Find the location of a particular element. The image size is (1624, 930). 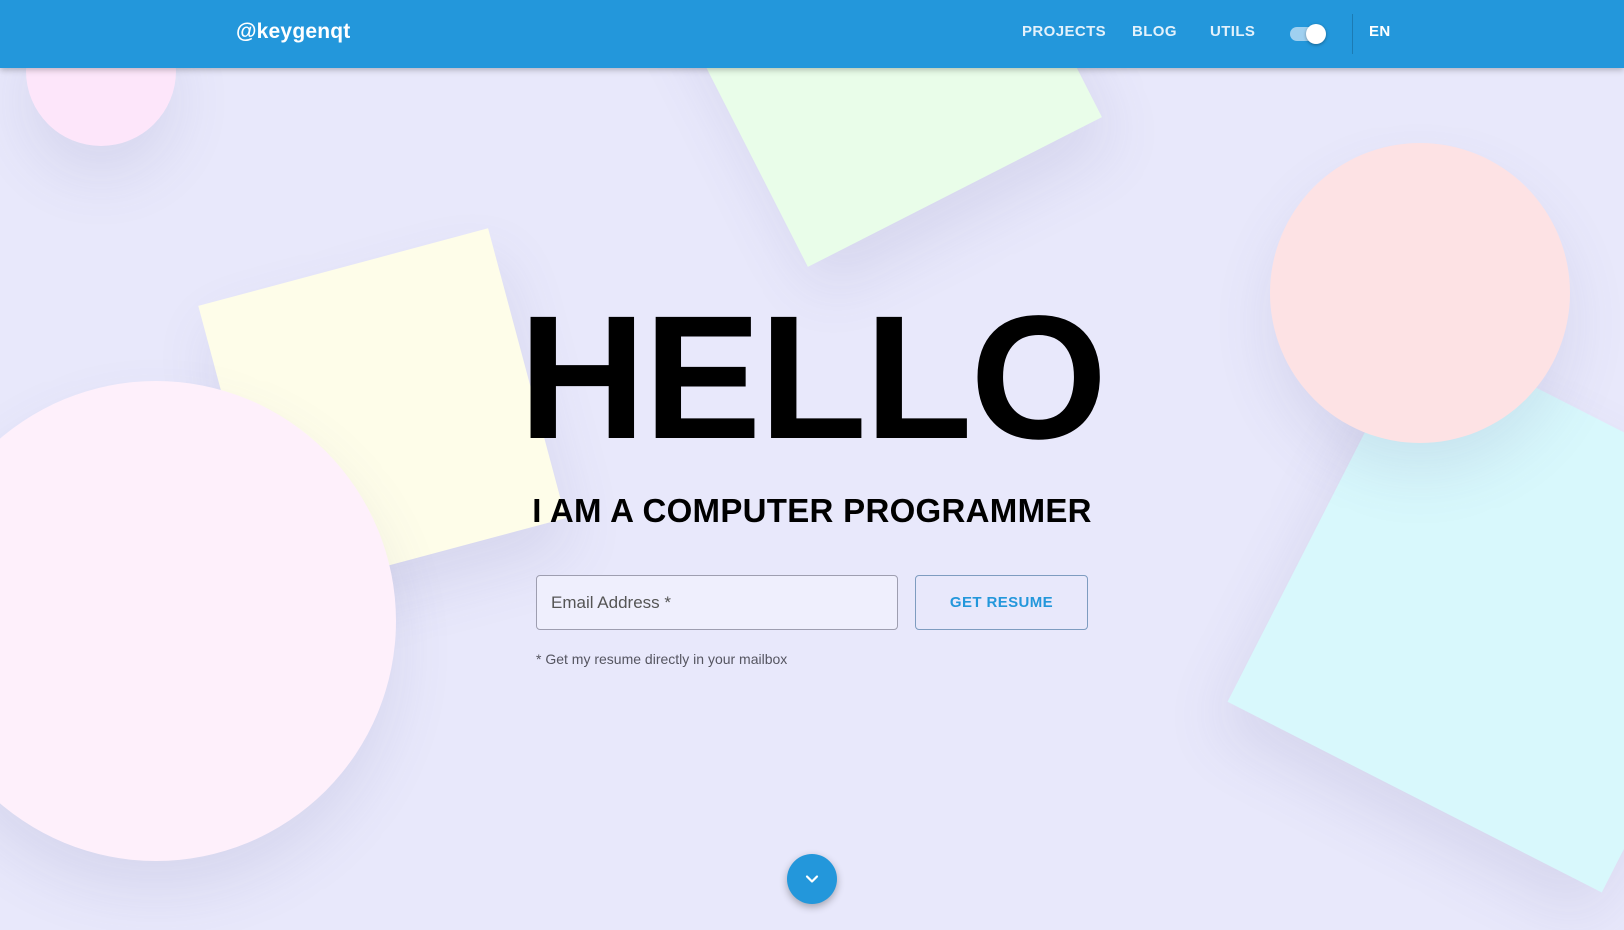

brand-link: @keygenqt is located at coordinates (293, 32).